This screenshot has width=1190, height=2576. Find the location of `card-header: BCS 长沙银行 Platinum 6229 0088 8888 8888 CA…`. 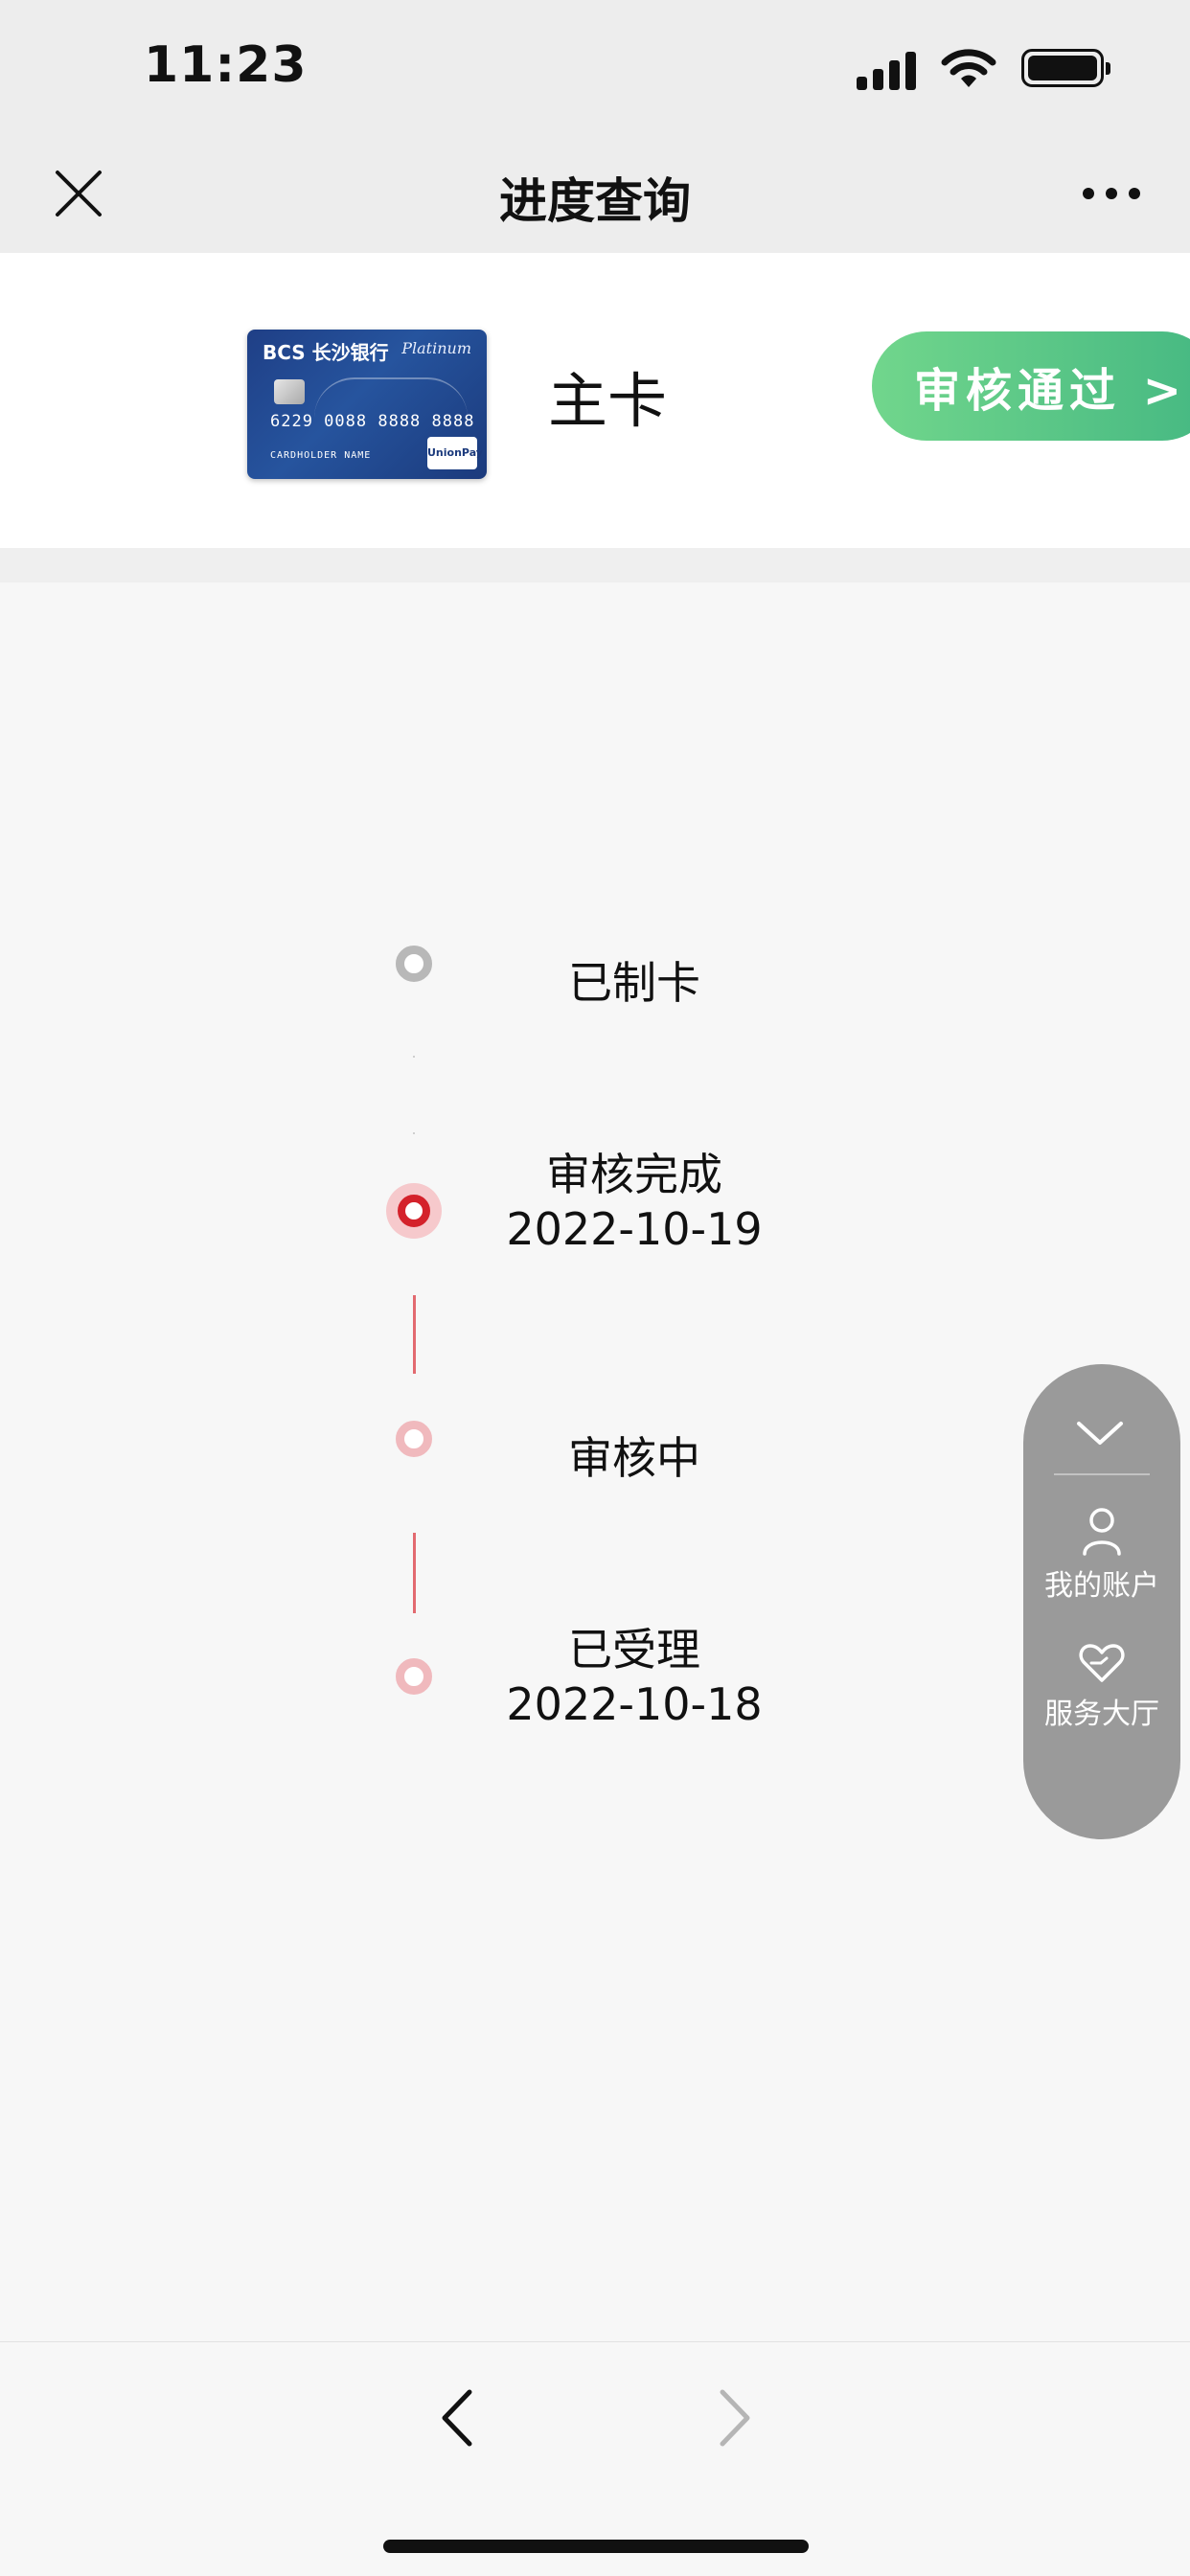

card-header: BCS 长沙银行 Platinum 6229 0088 8888 8888 CA… is located at coordinates (595, 400).